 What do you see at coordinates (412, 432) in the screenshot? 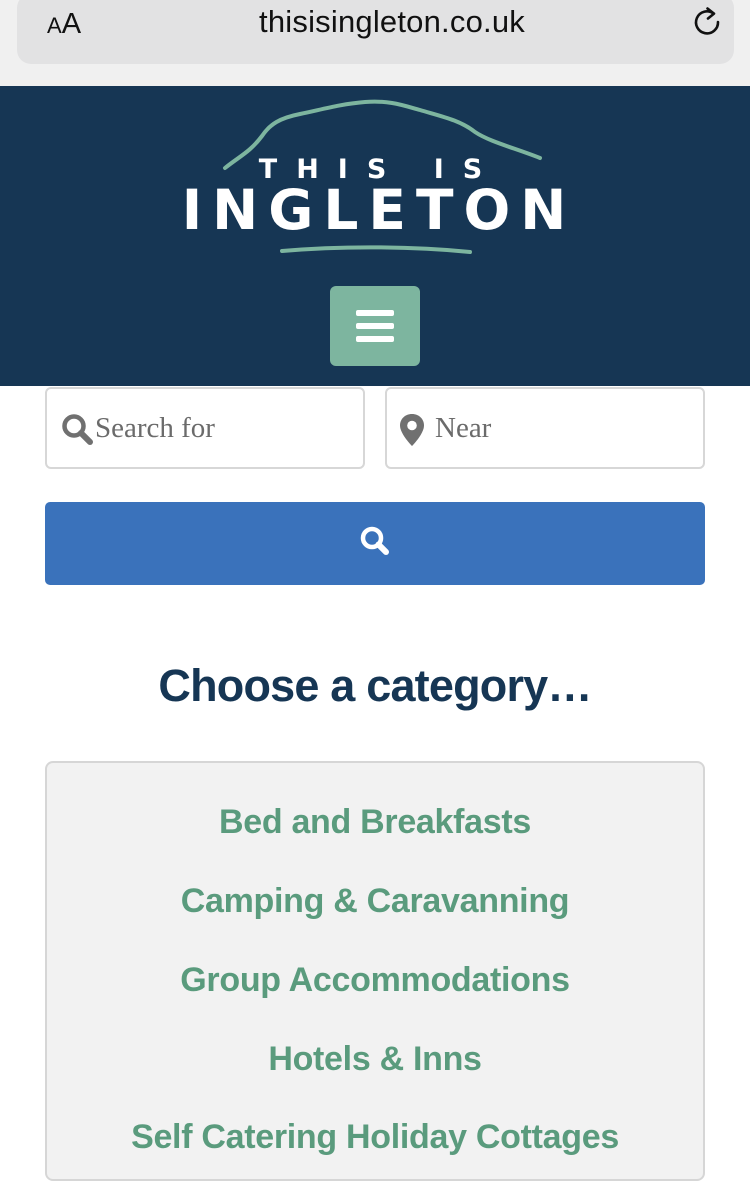
I see `map-pin-icon` at bounding box center [412, 432].